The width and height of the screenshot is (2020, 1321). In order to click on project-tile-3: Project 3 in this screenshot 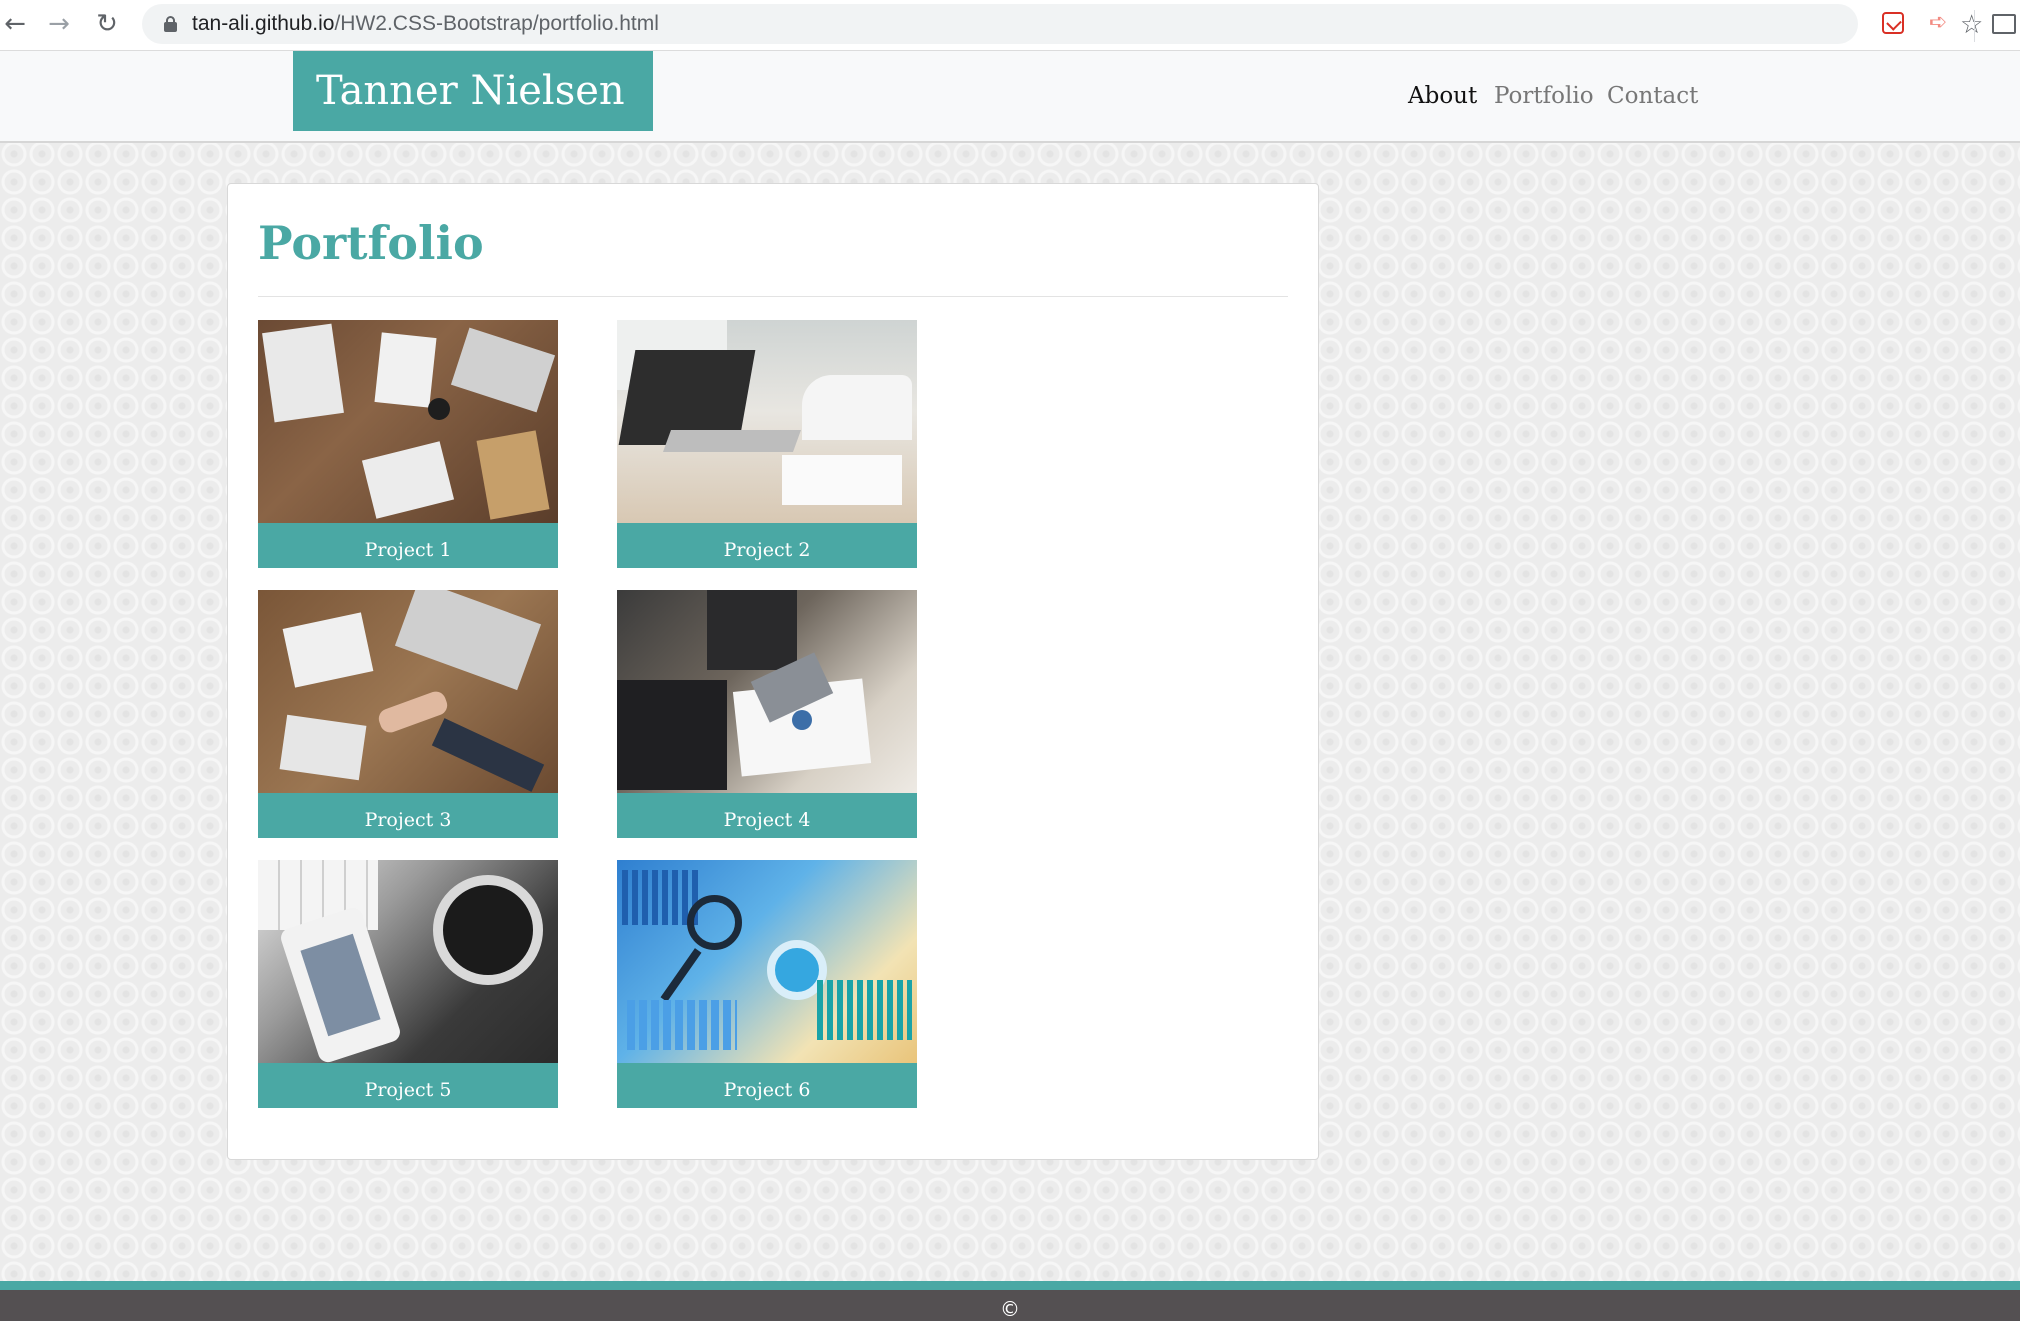, I will do `click(408, 714)`.